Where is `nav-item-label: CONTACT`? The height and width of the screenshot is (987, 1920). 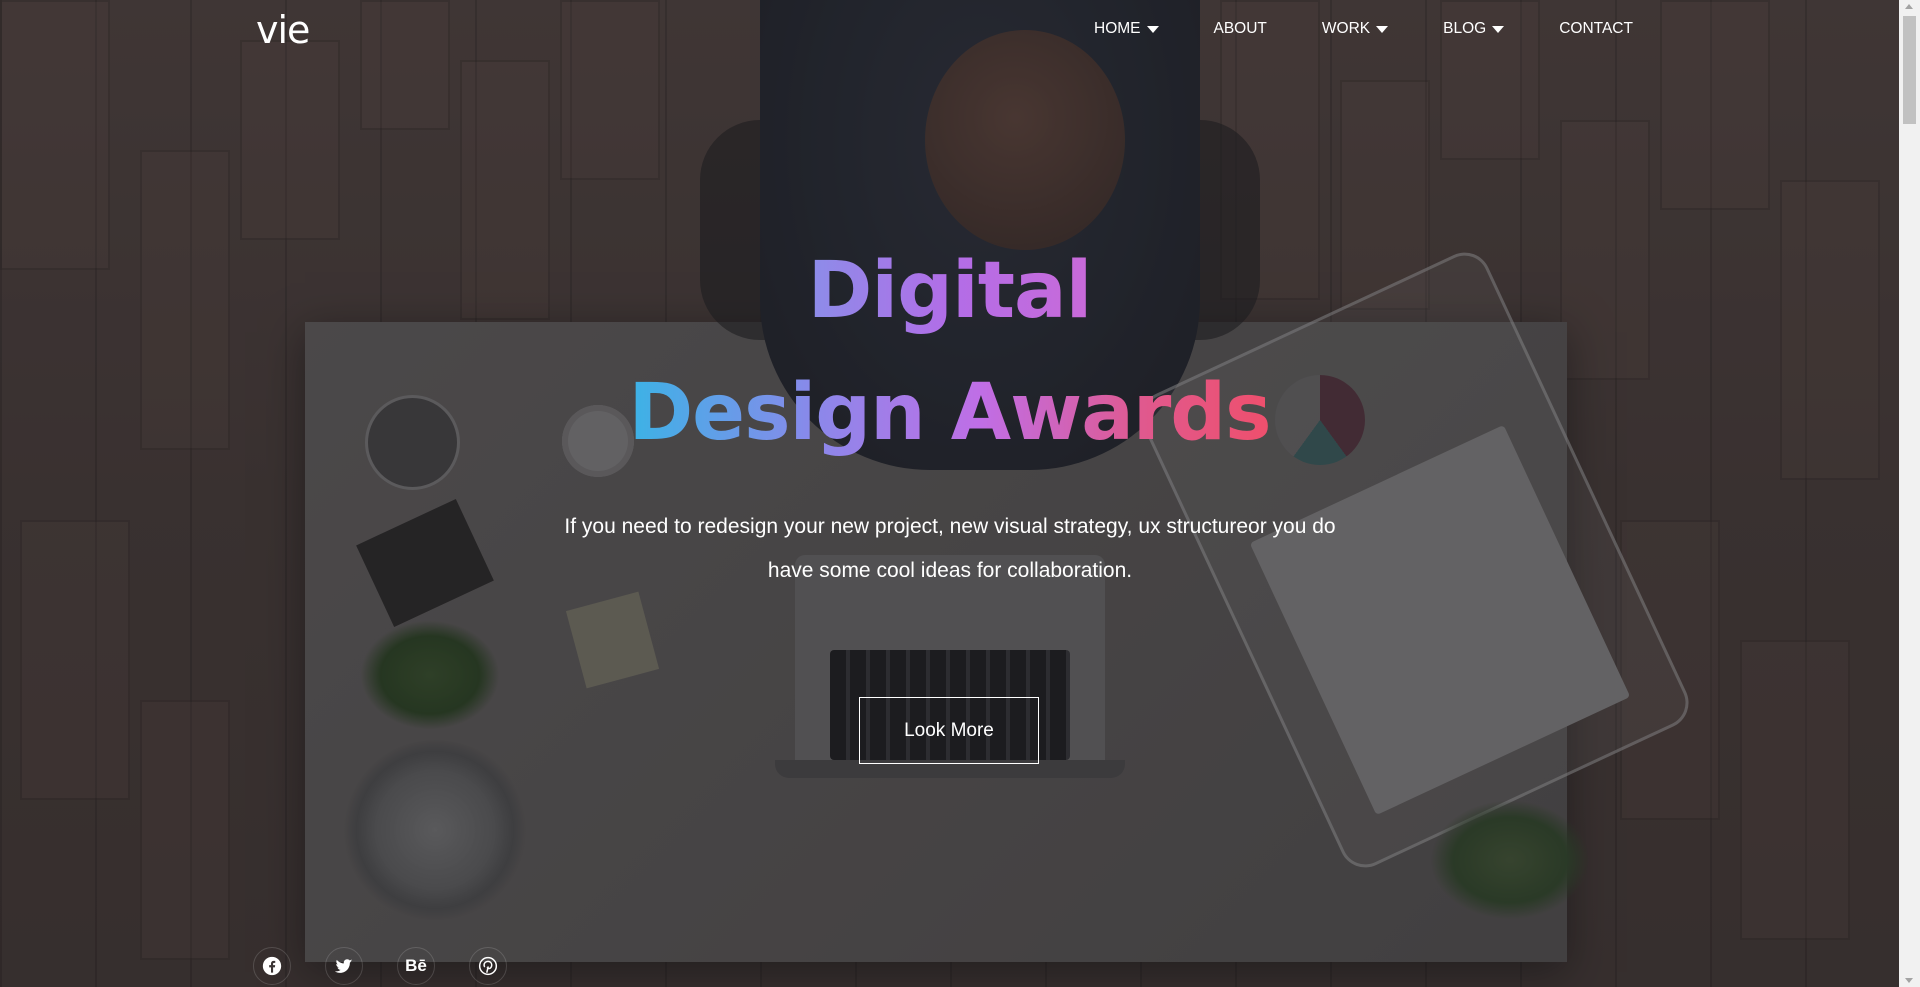 nav-item-label: CONTACT is located at coordinates (1596, 28).